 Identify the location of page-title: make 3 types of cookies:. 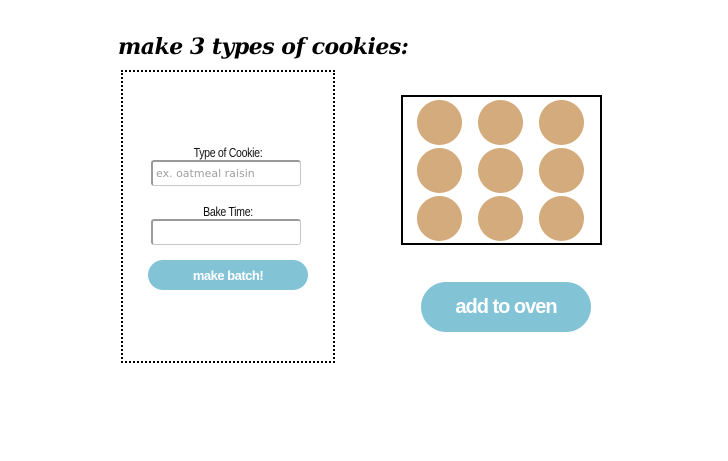
(263, 47).